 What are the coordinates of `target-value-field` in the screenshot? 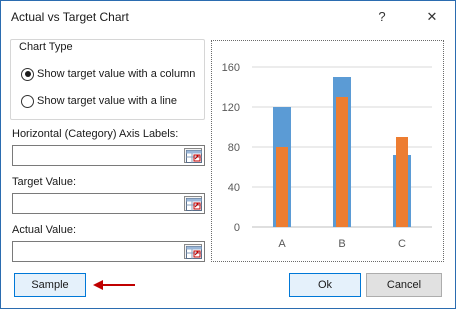 It's located at (108, 203).